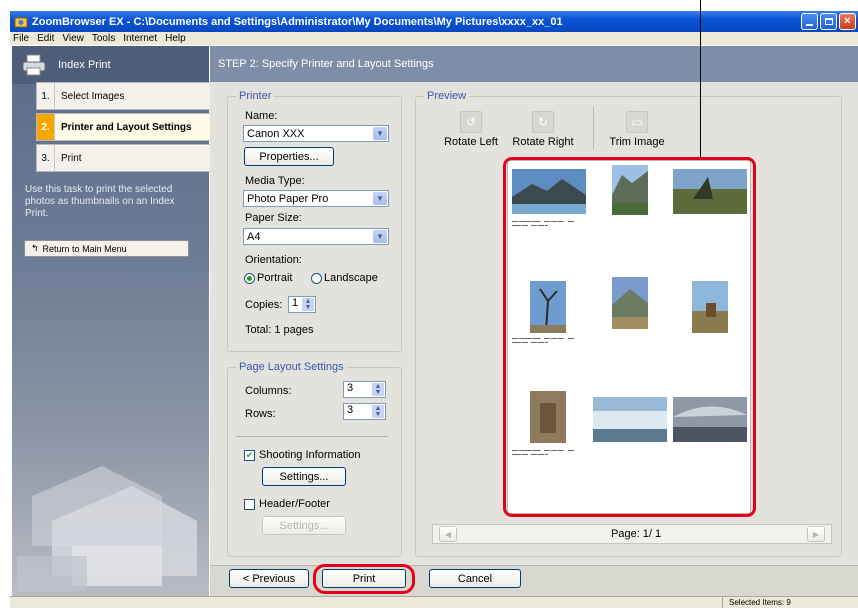 The image size is (858, 608). Describe the element at coordinates (316, 236) in the screenshot. I see `paper-size-select: A4 ▼` at that location.